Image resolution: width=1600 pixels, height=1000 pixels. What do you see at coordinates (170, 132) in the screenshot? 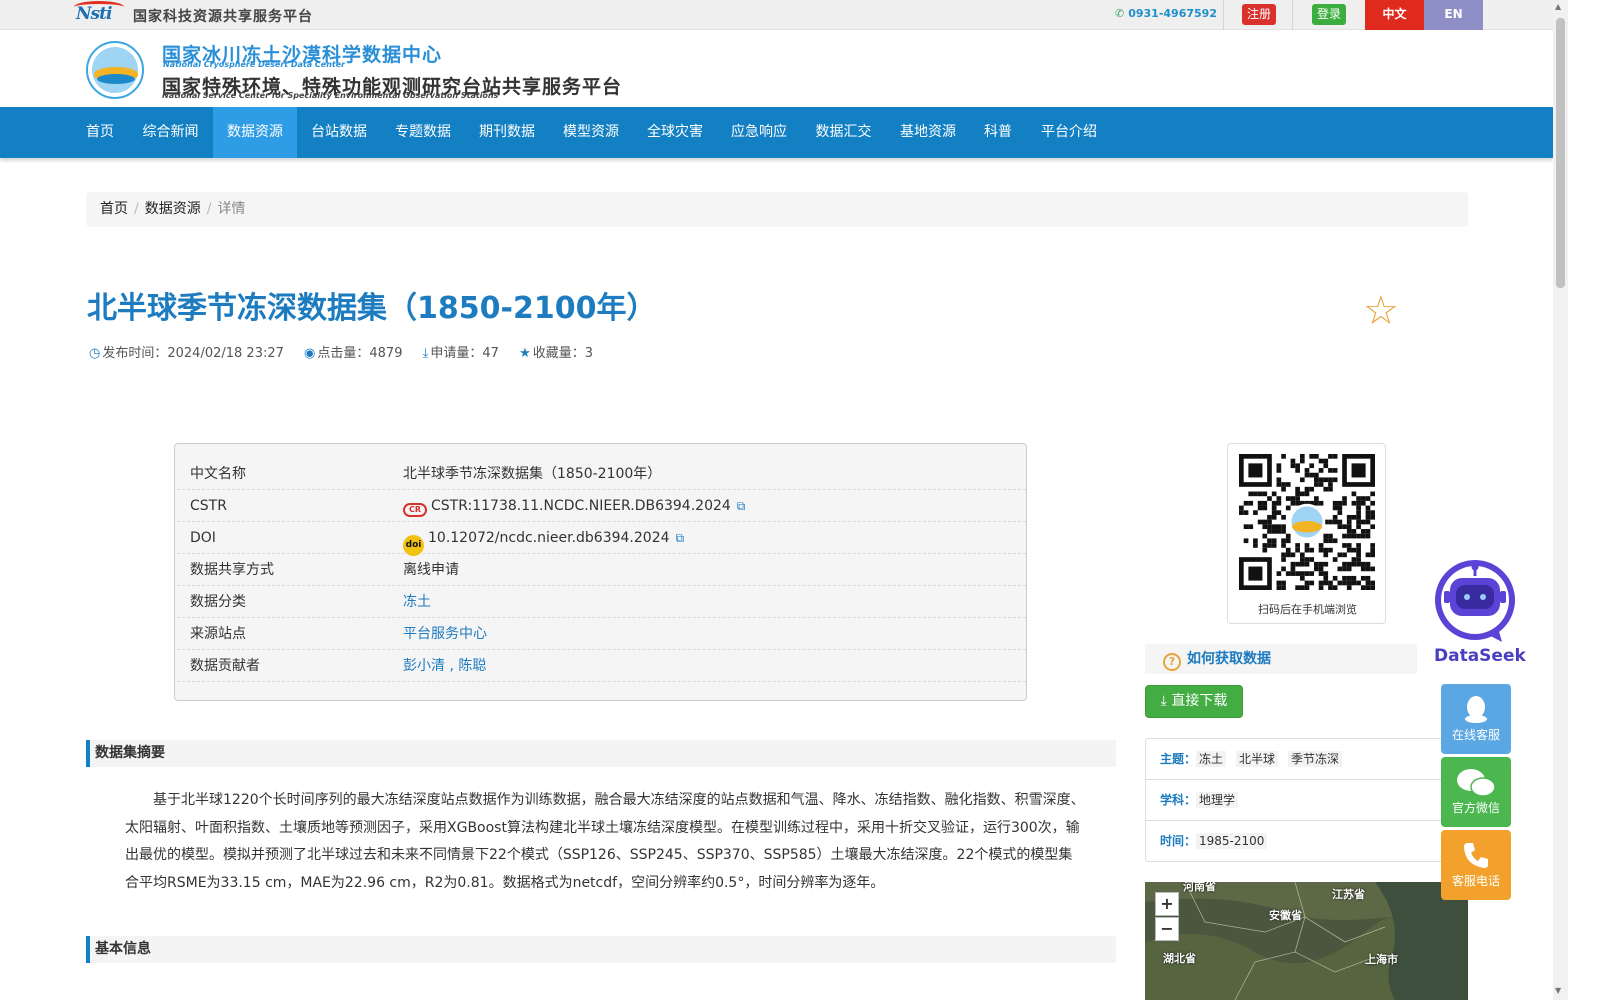
I see `nav-item-news: 综合新闻` at bounding box center [170, 132].